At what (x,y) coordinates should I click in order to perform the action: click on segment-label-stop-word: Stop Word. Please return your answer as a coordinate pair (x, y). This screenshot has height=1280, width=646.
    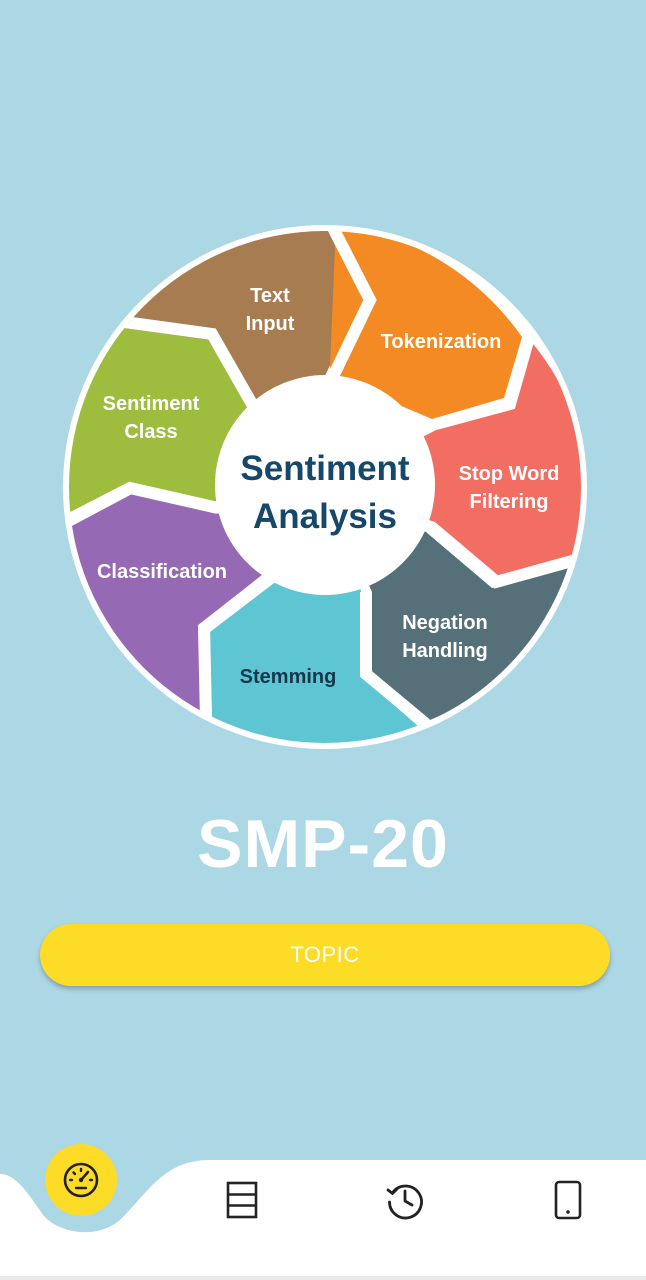
    Looking at the image, I should click on (509, 474).